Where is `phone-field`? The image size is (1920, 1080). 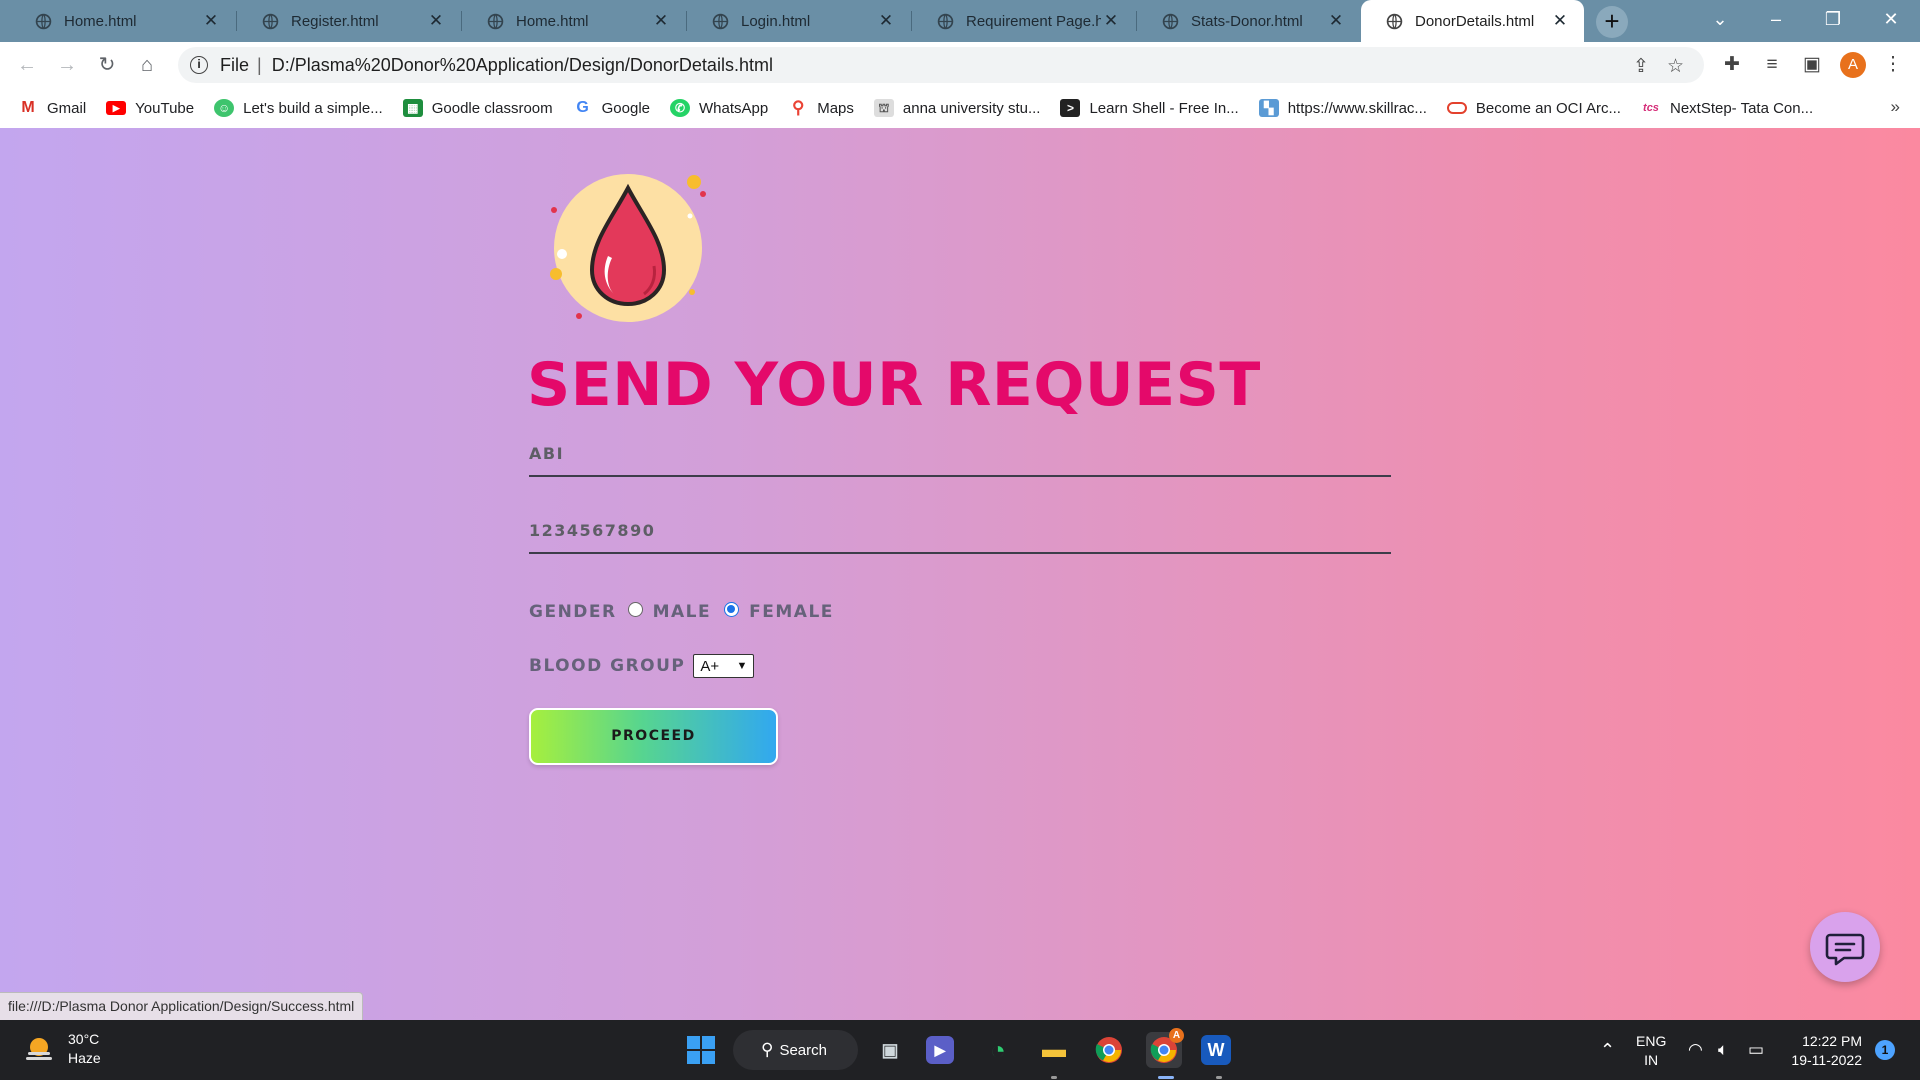
phone-field is located at coordinates (960, 529).